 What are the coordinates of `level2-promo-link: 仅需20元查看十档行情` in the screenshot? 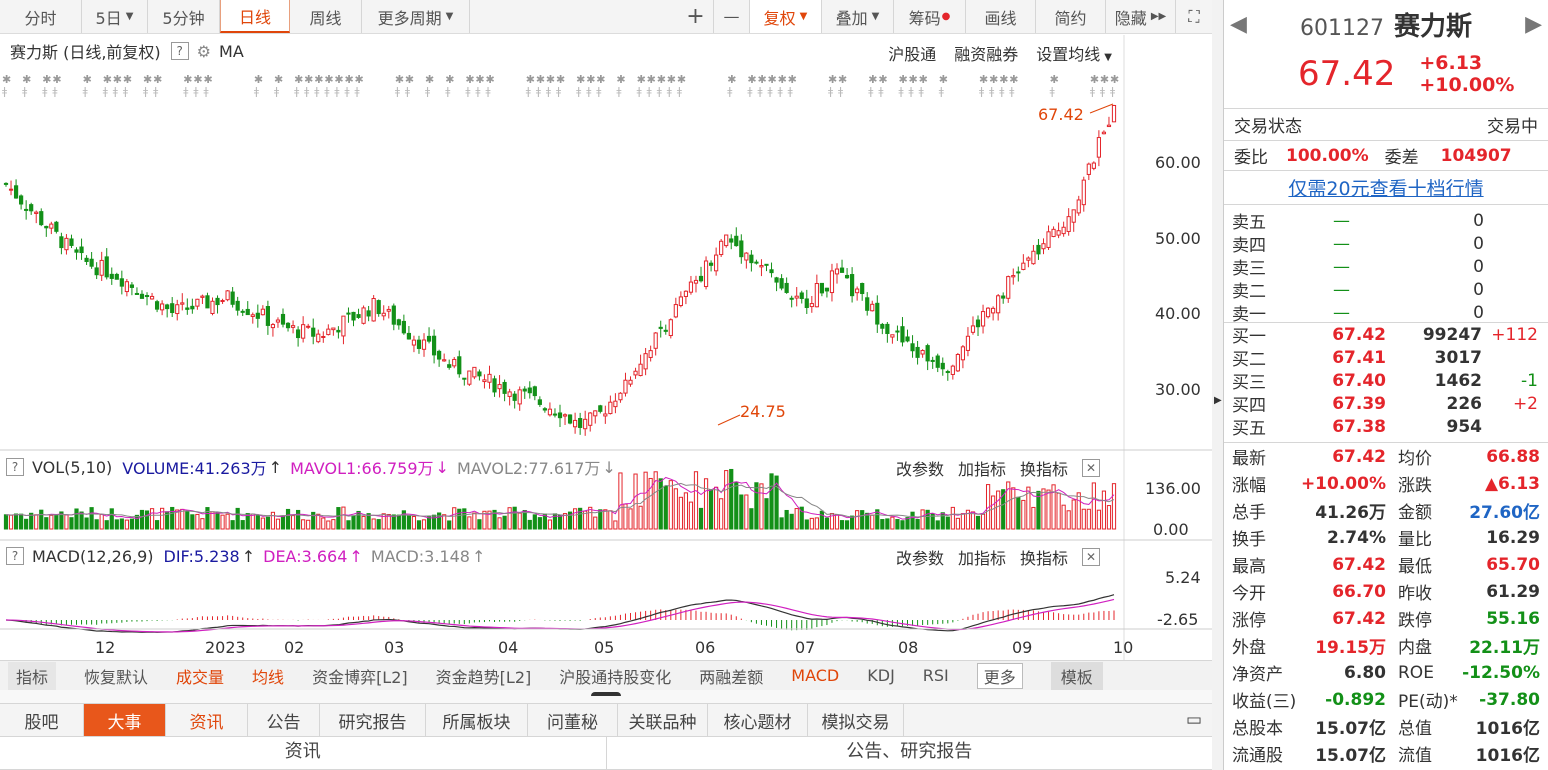 It's located at (1385, 187).